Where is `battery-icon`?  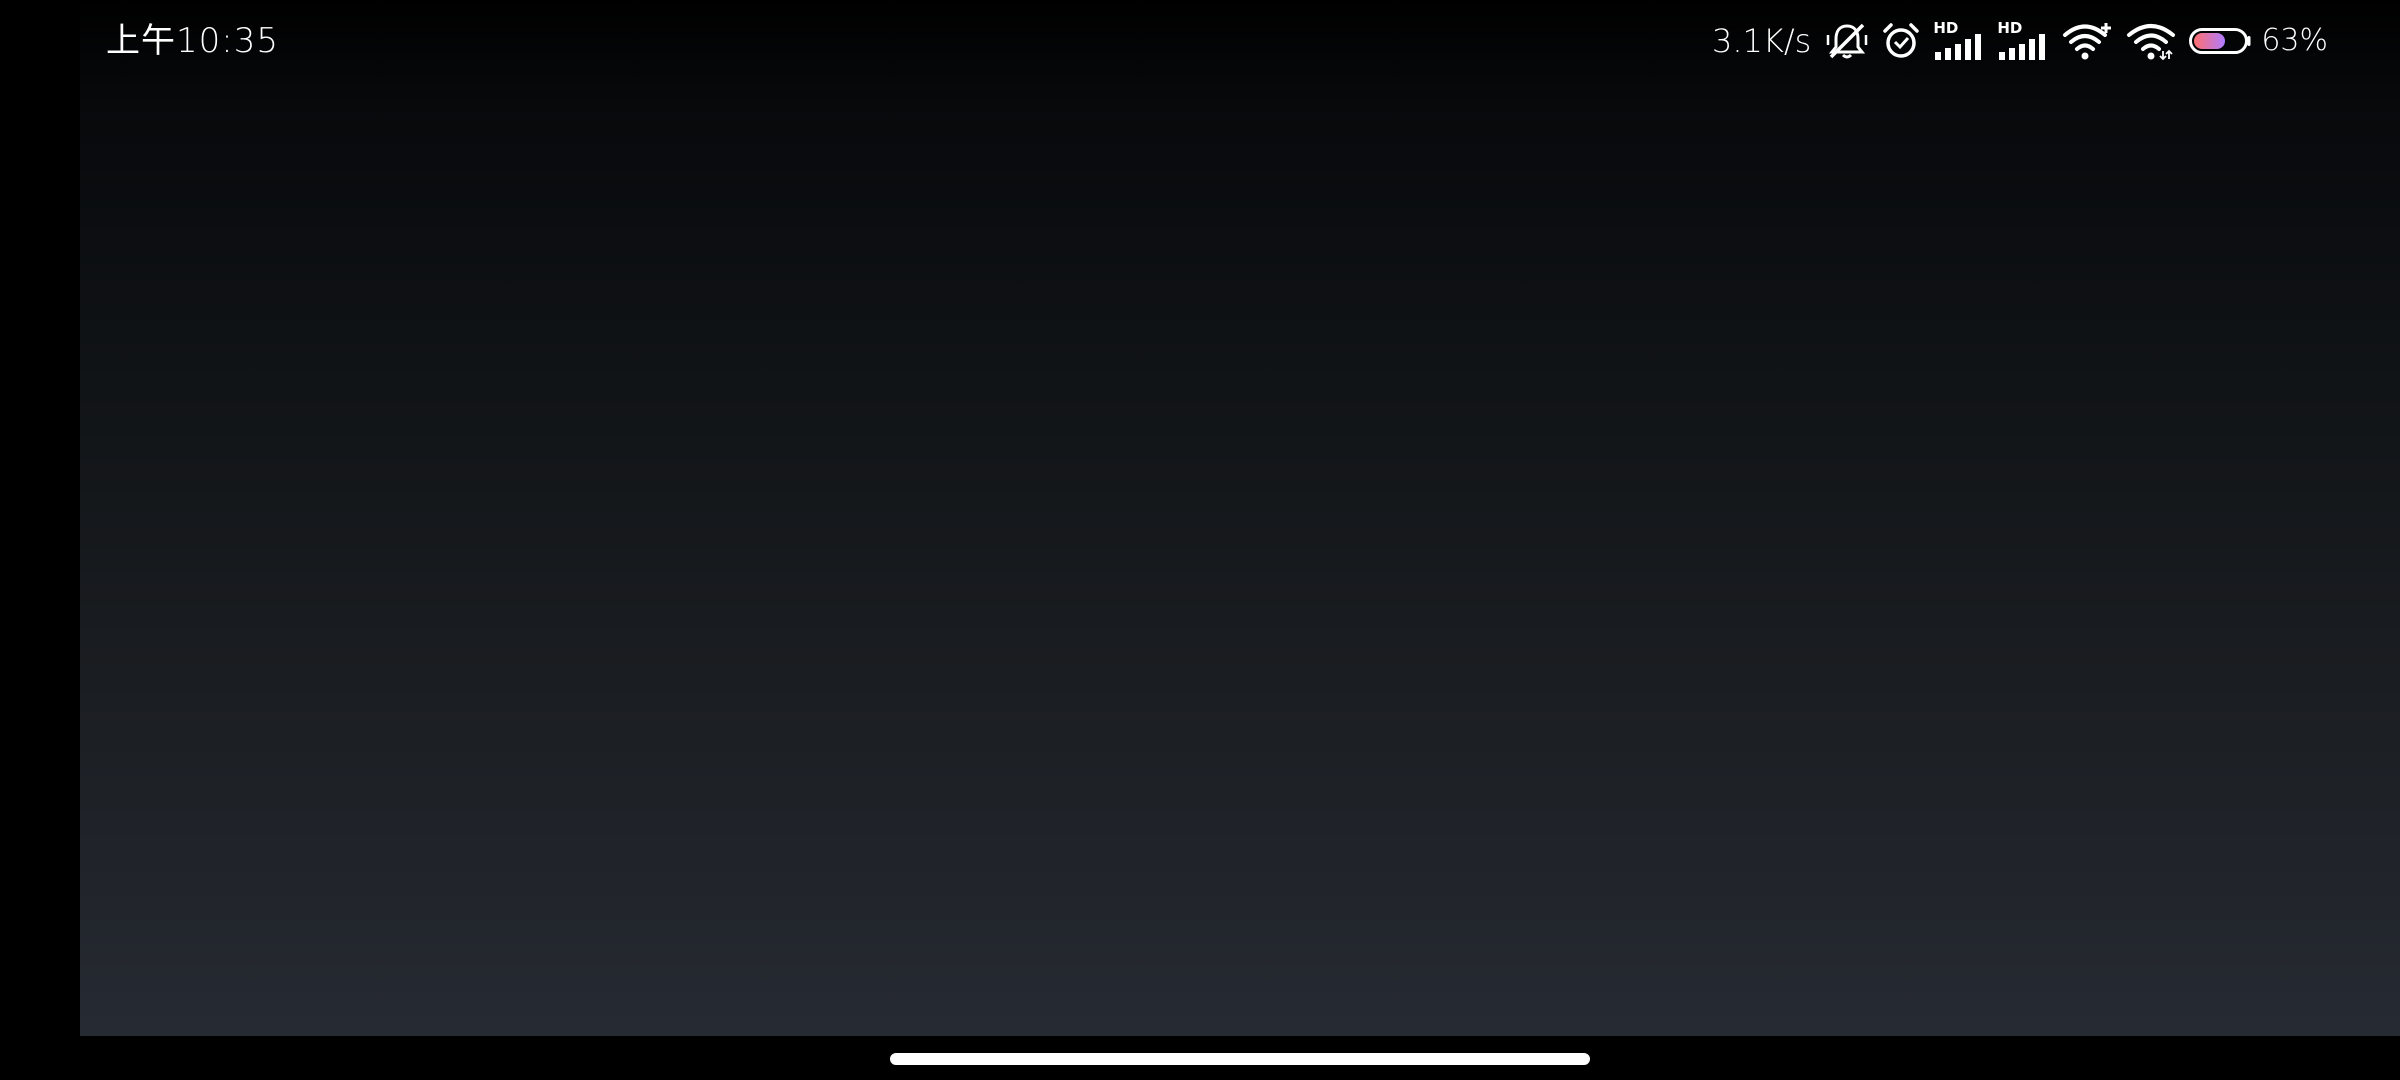
battery-icon is located at coordinates (2220, 41).